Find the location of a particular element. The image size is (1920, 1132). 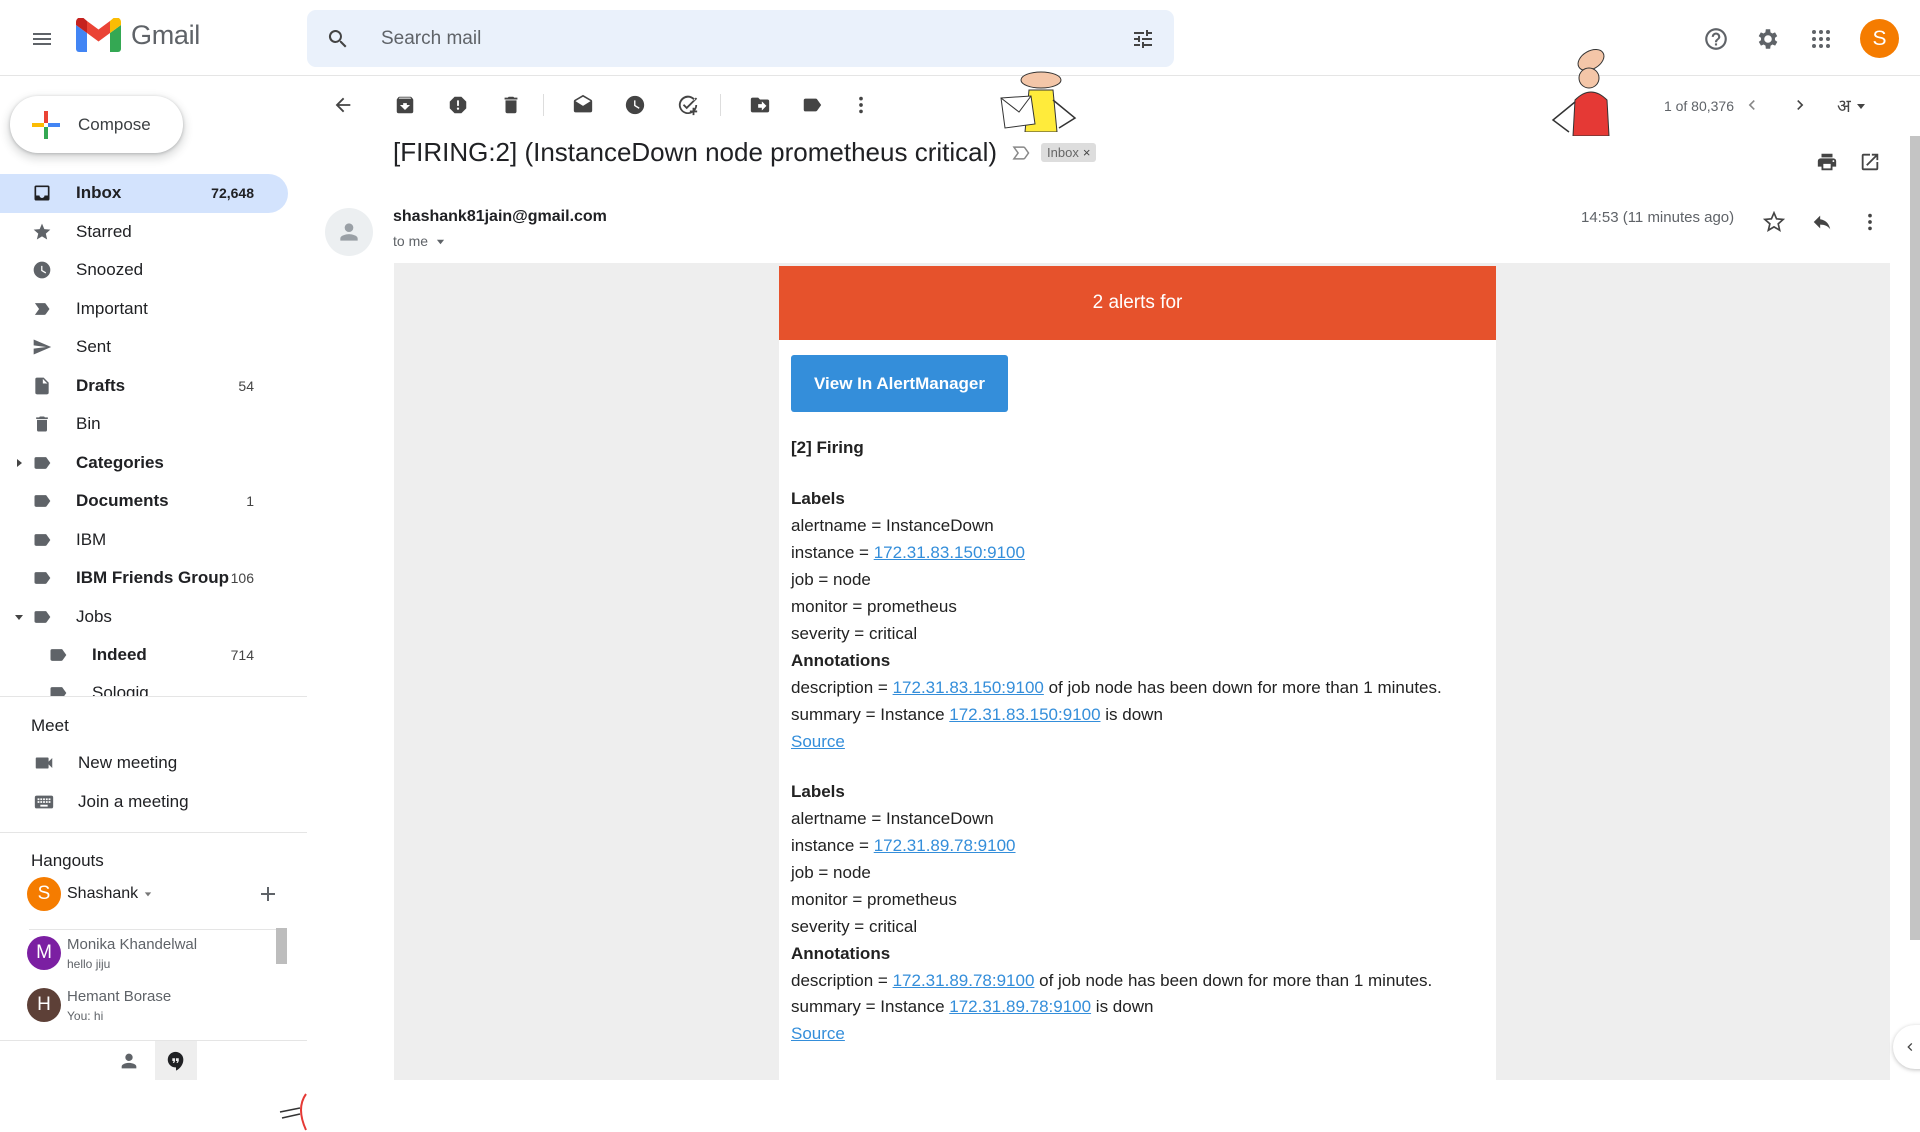

older-button is located at coordinates (1800, 105).